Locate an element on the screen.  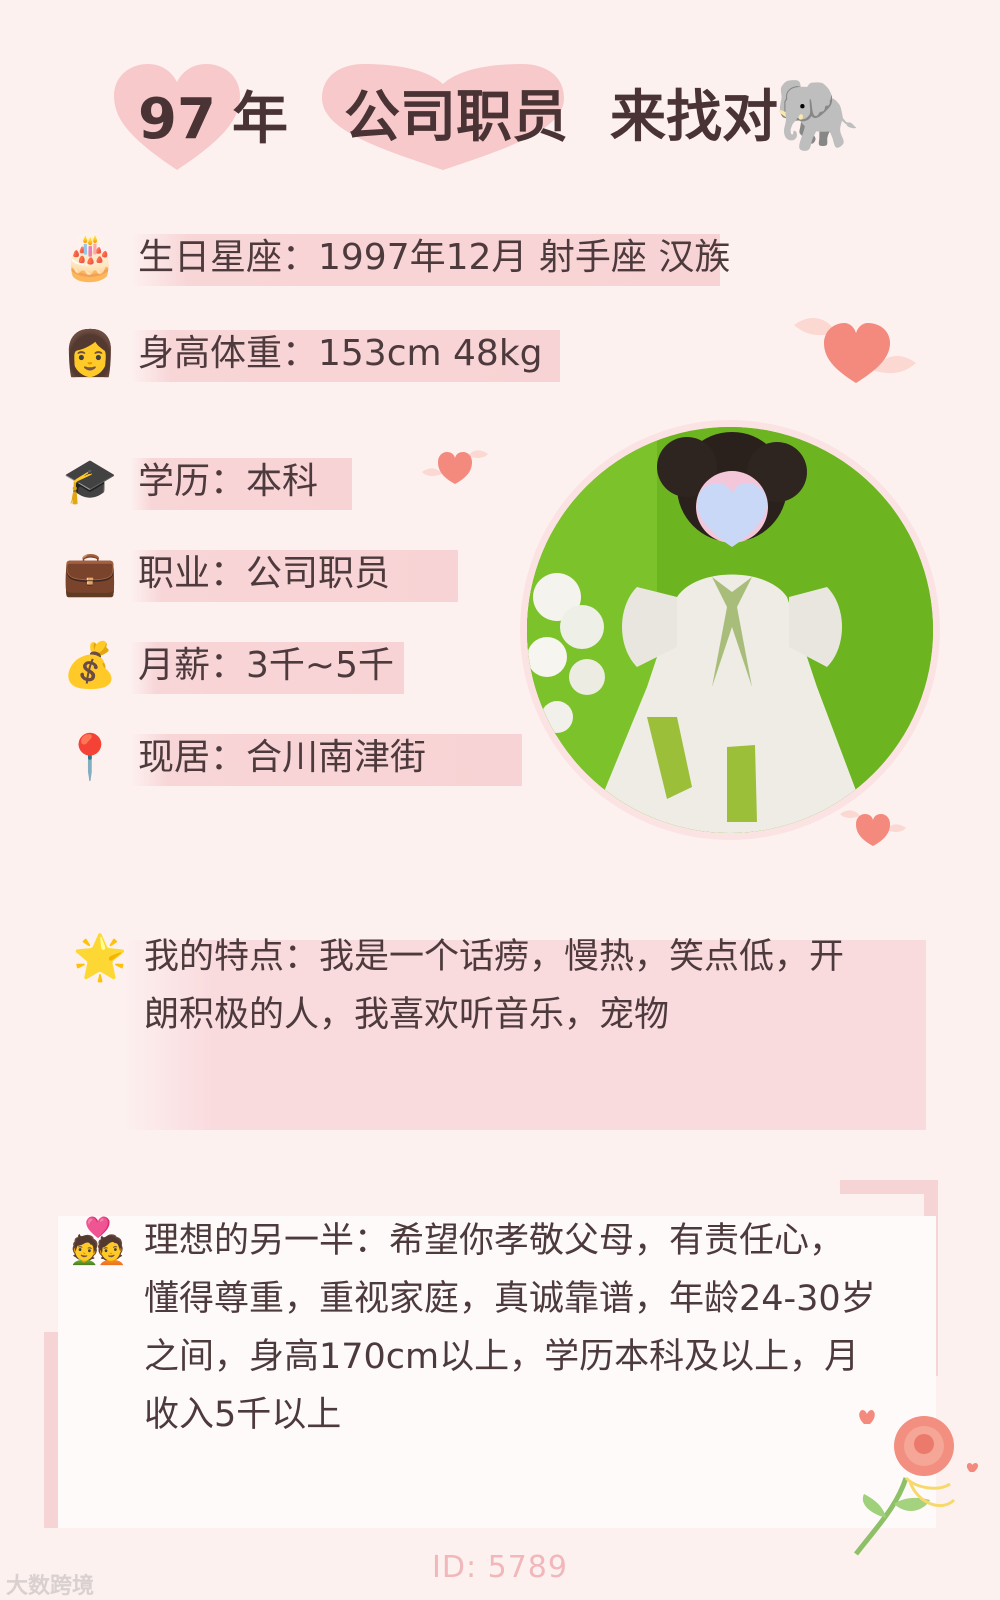
elephant-icon: 🐘 is located at coordinates (818, 115).